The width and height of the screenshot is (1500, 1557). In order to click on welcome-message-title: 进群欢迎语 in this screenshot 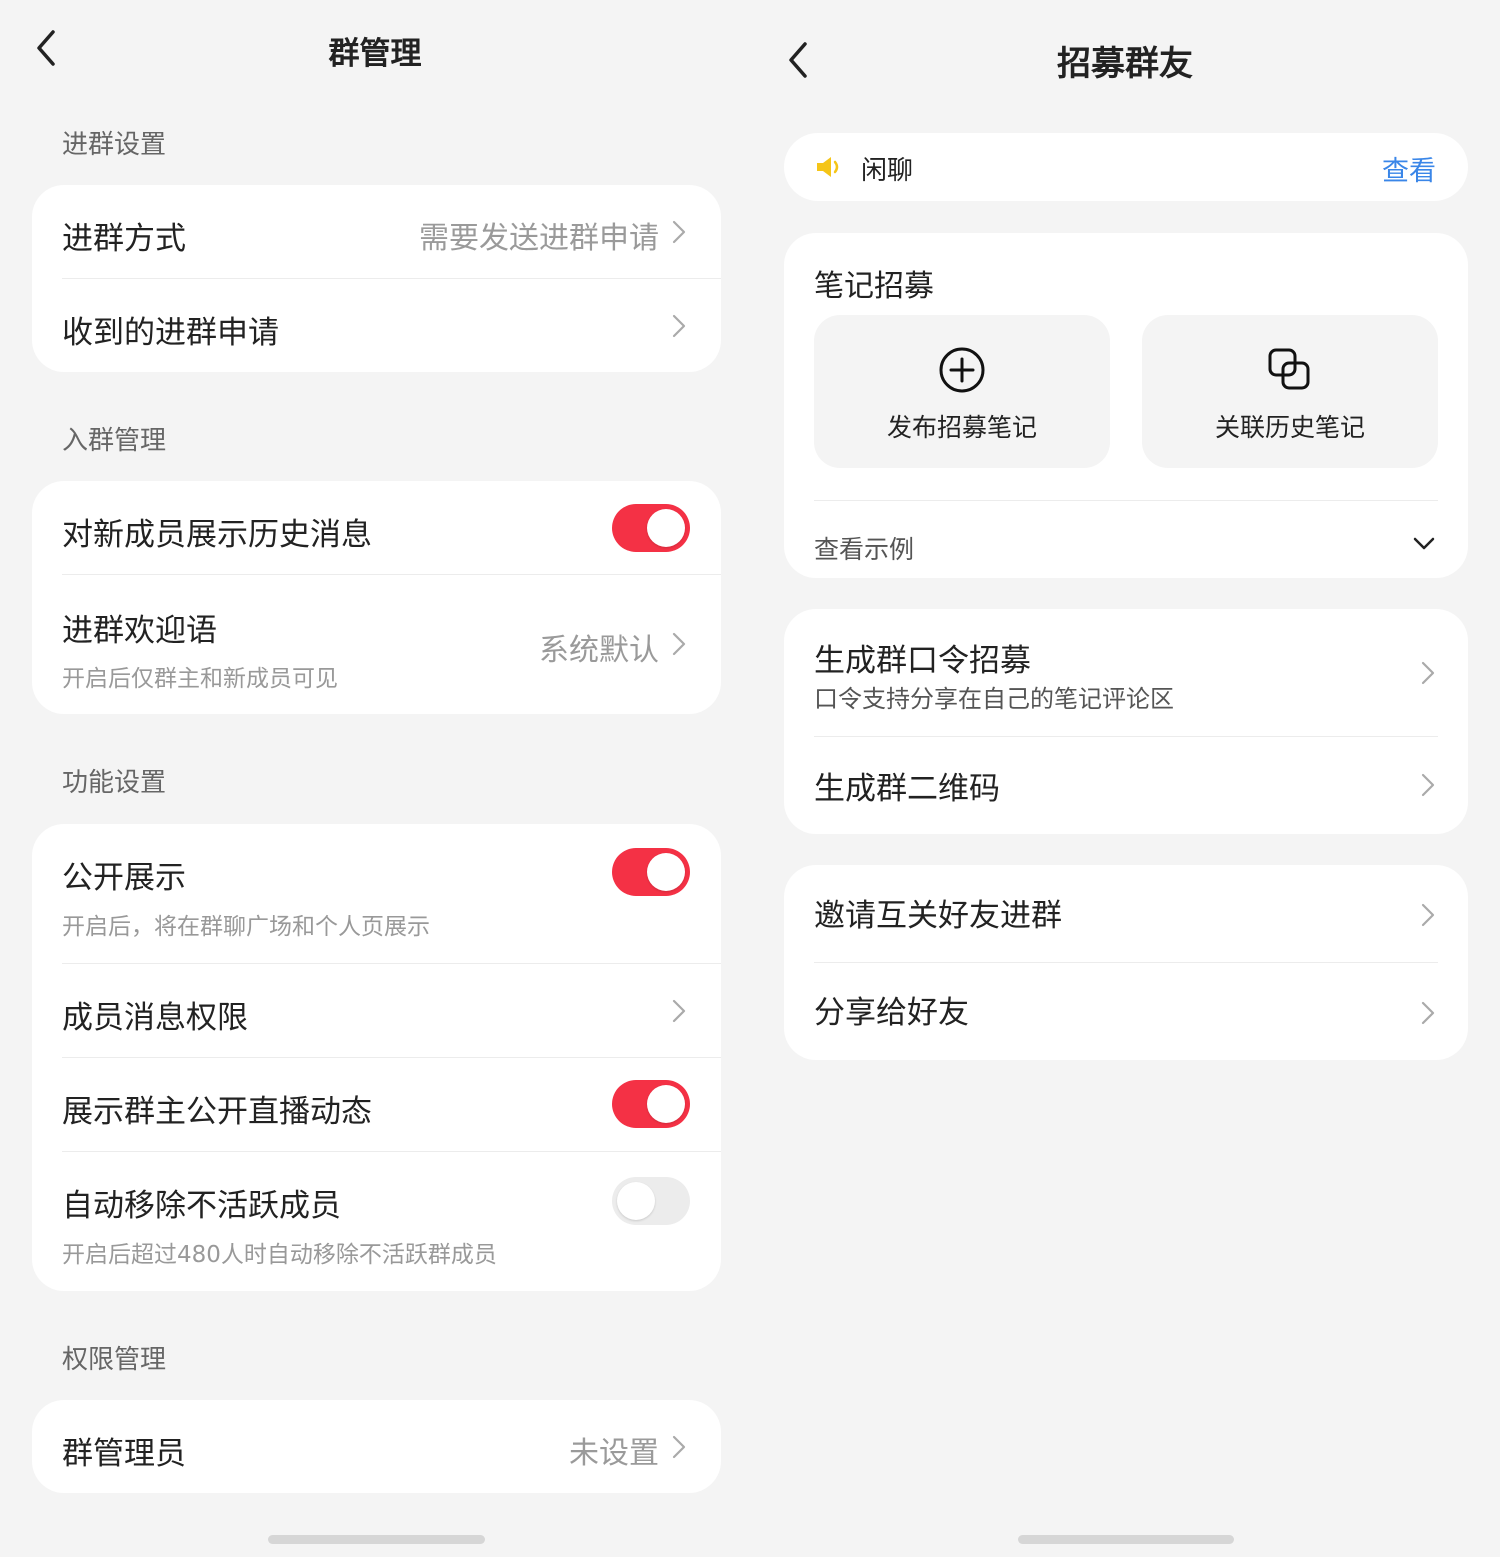, I will do `click(139, 631)`.